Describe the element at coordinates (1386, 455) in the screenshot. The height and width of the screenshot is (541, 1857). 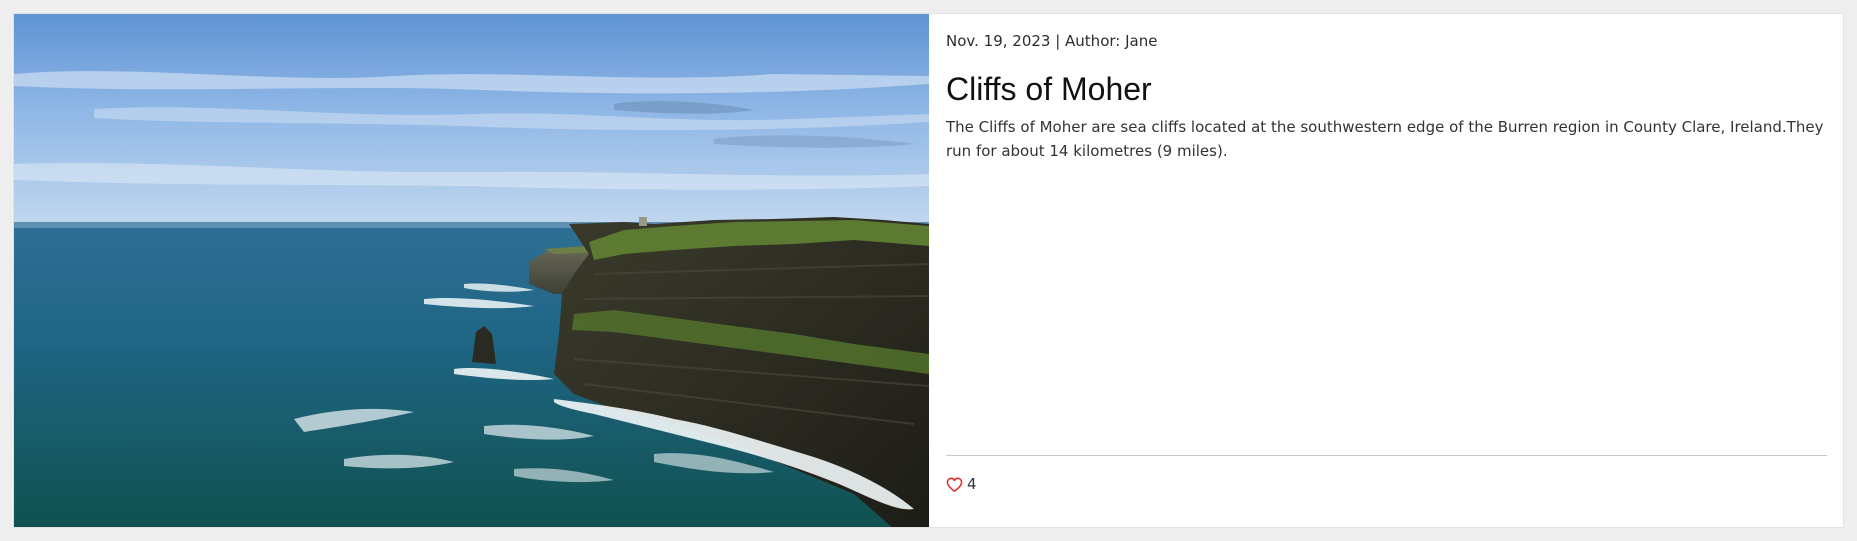
I see `divider` at that location.